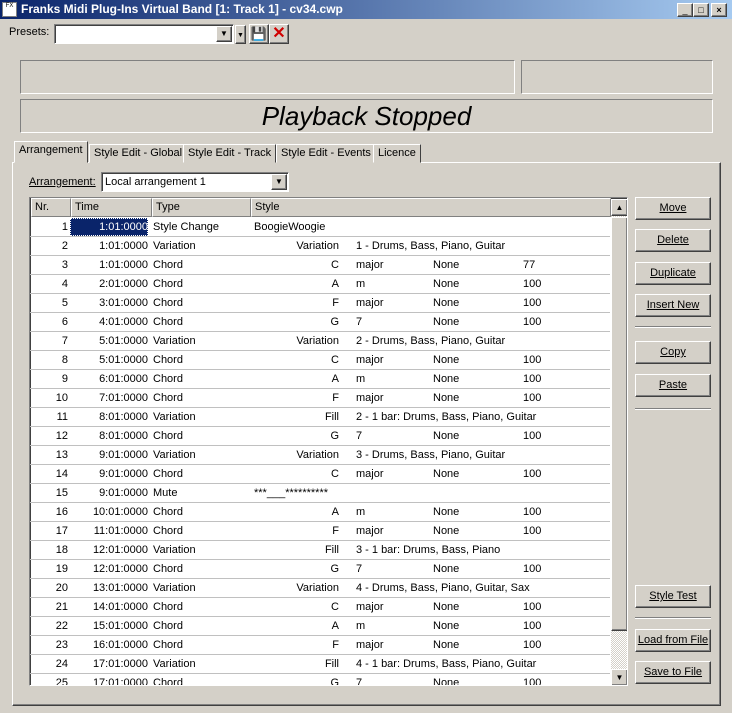 The image size is (732, 713). Describe the element at coordinates (320, 645) in the screenshot. I see `table-row: 23 16:01:0000 Chord Fmajor None 100` at that location.